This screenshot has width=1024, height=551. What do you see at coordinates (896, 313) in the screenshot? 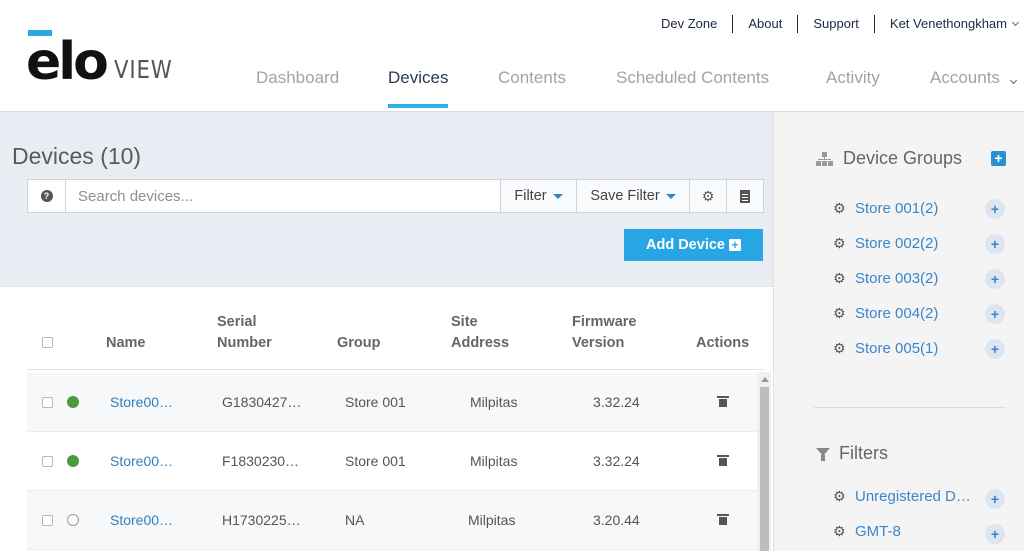
I see `group-label: Store 004(2)` at bounding box center [896, 313].